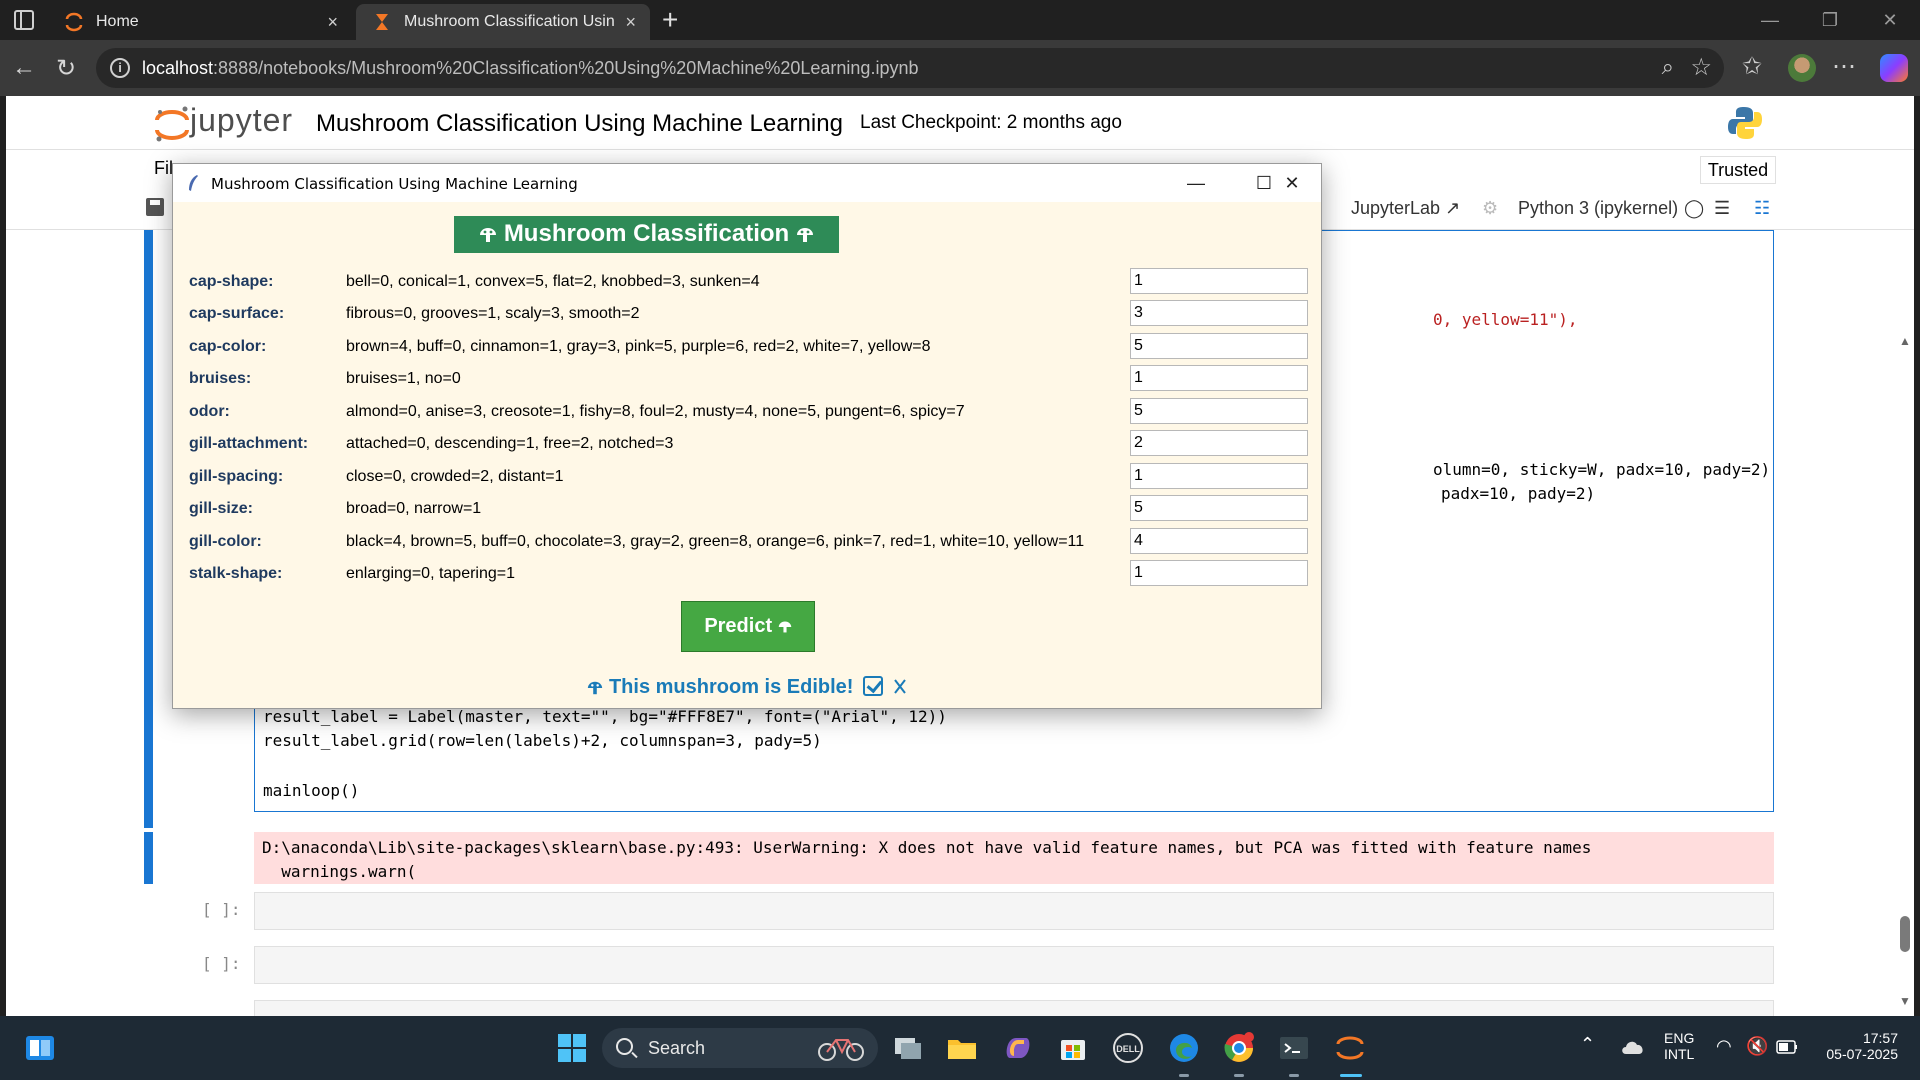 Image resolution: width=1920 pixels, height=1080 pixels. Describe the element at coordinates (237, 313) in the screenshot. I see `field-label: cap-surface:` at that location.